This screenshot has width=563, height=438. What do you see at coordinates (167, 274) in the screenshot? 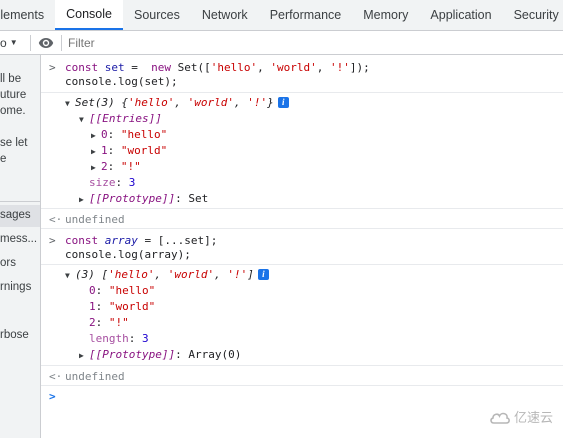
I see `array-summary: ▼ (3) ['hello', 'world', '!'] i` at bounding box center [167, 274].